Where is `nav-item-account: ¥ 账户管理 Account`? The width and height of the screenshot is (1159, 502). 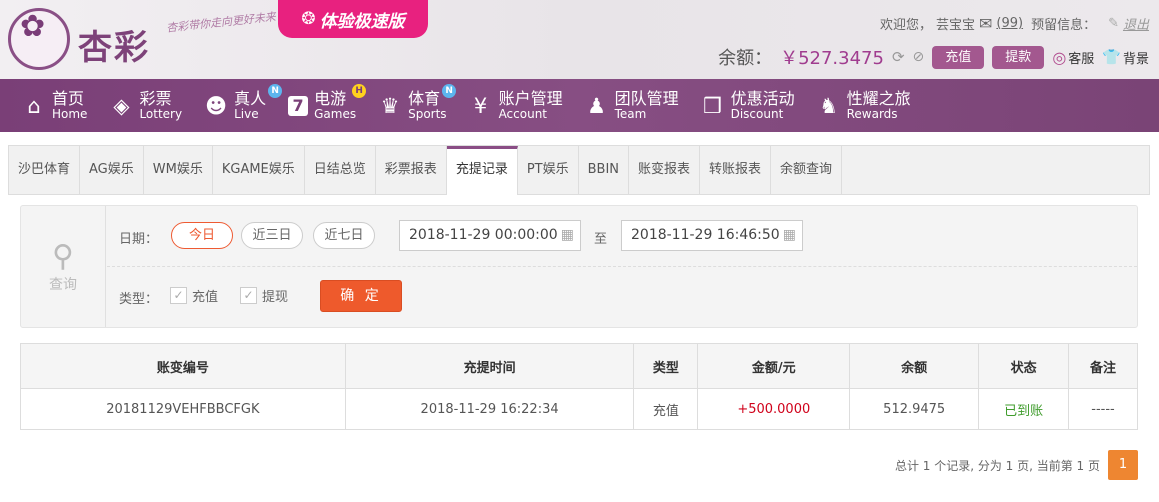
nav-item-account: ¥ 账户管理 Account is located at coordinates (516, 105).